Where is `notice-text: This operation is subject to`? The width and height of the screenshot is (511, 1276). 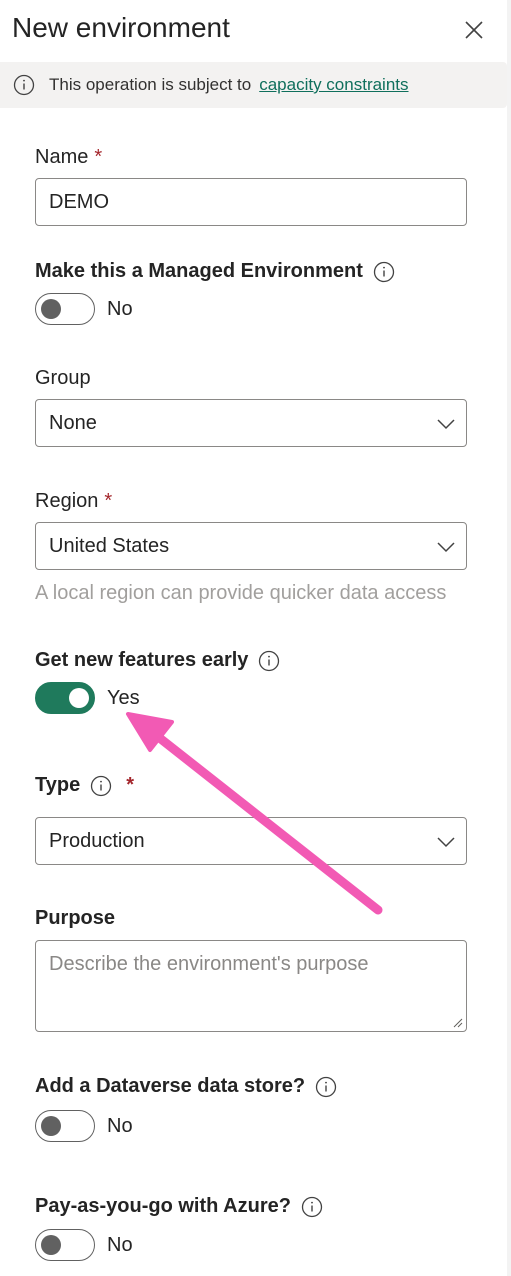
notice-text: This operation is subject to is located at coordinates (150, 84).